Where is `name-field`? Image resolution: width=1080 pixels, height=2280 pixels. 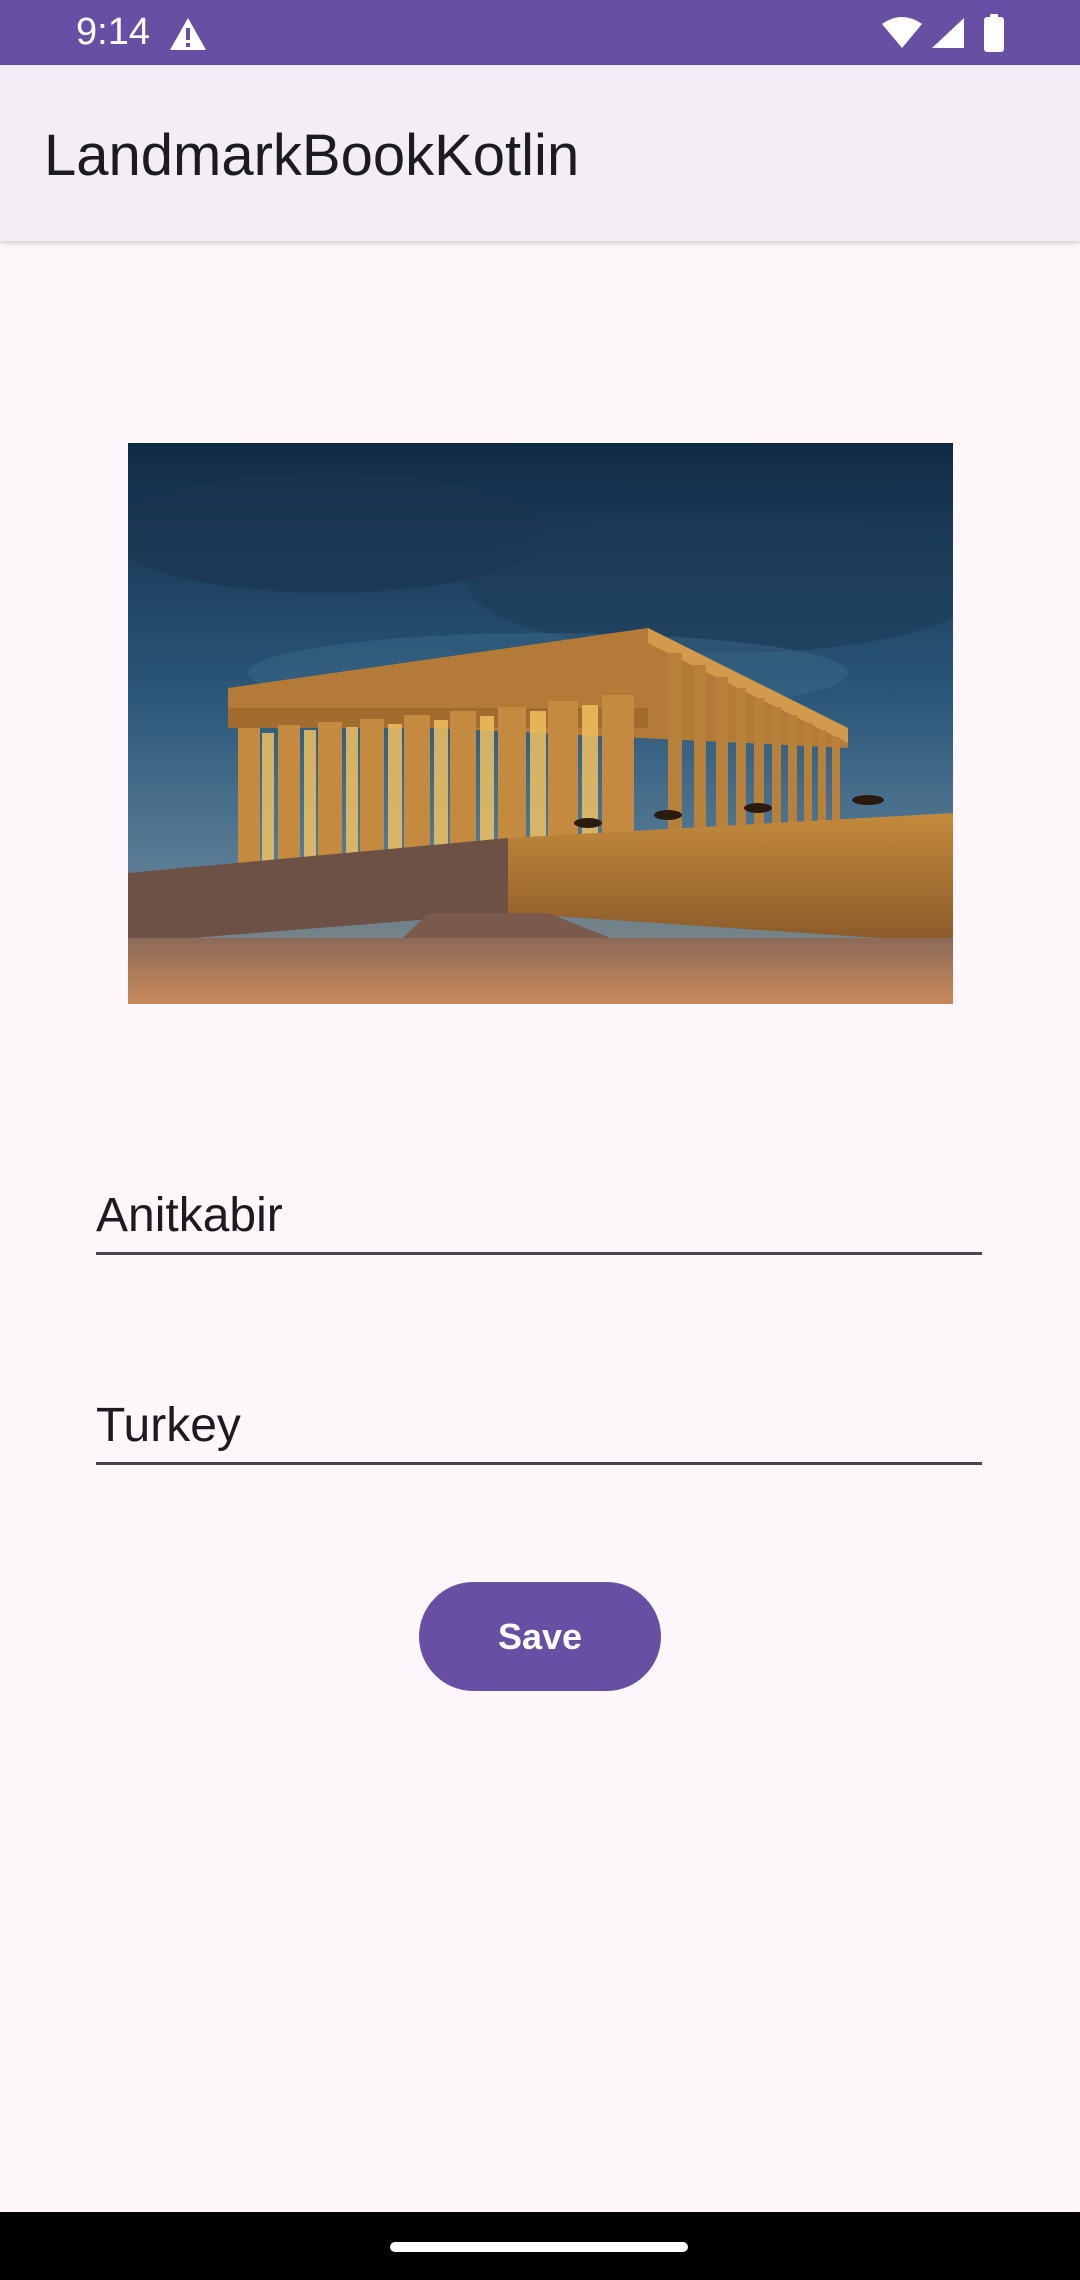
name-field is located at coordinates (539, 1217).